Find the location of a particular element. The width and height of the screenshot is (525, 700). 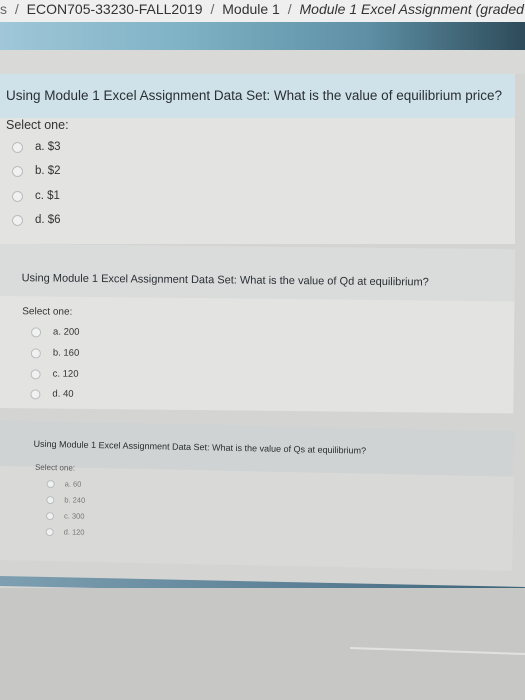

answer-option-a: a. 60 is located at coordinates (64, 484).